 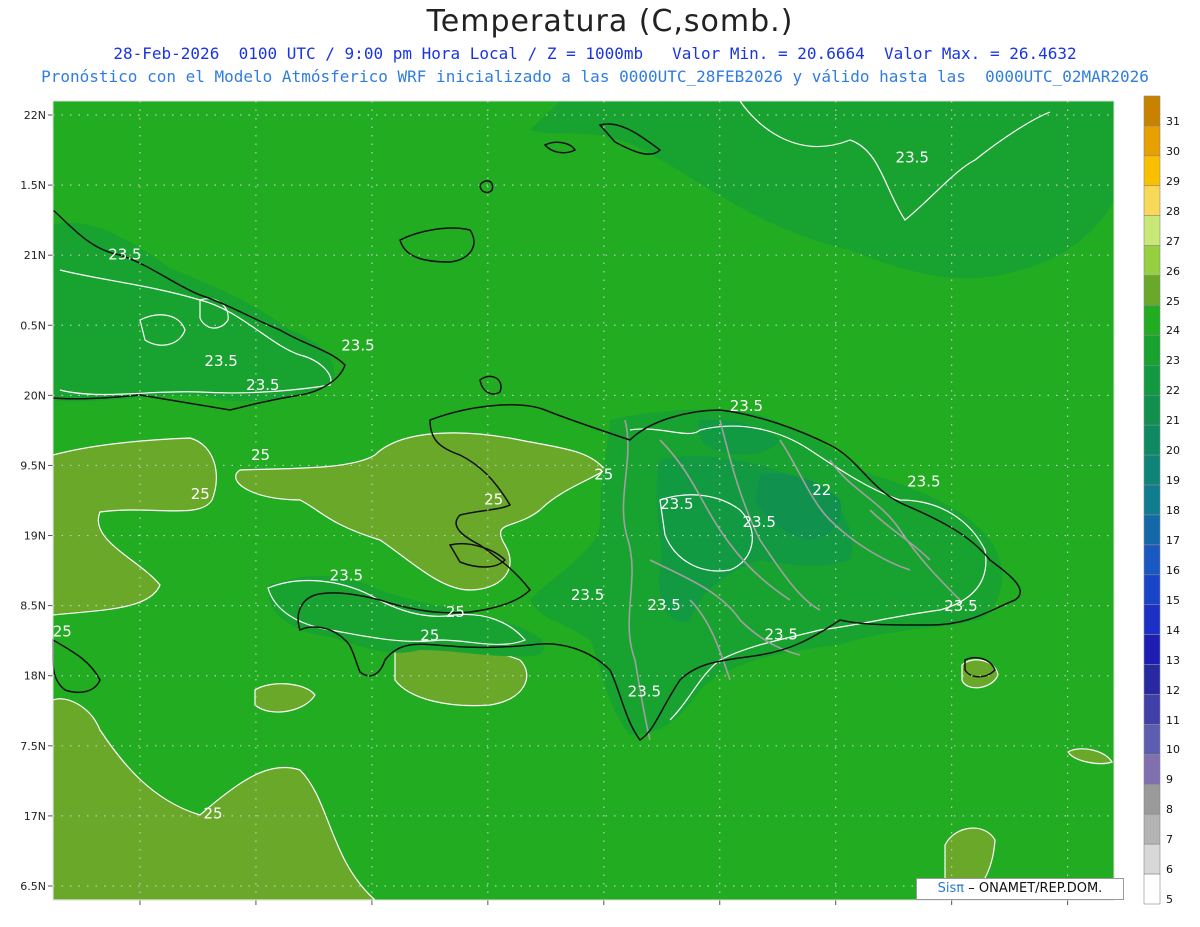 What do you see at coordinates (35, 115) in the screenshot?
I see `lat-tick-label: 22N` at bounding box center [35, 115].